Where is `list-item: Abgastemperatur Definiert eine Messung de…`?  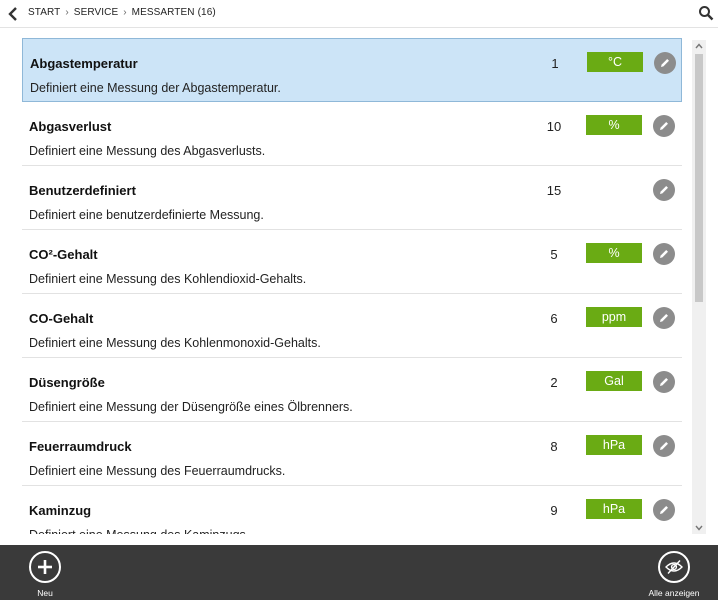
list-item: Abgastemperatur Definiert eine Messung de… is located at coordinates (352, 70).